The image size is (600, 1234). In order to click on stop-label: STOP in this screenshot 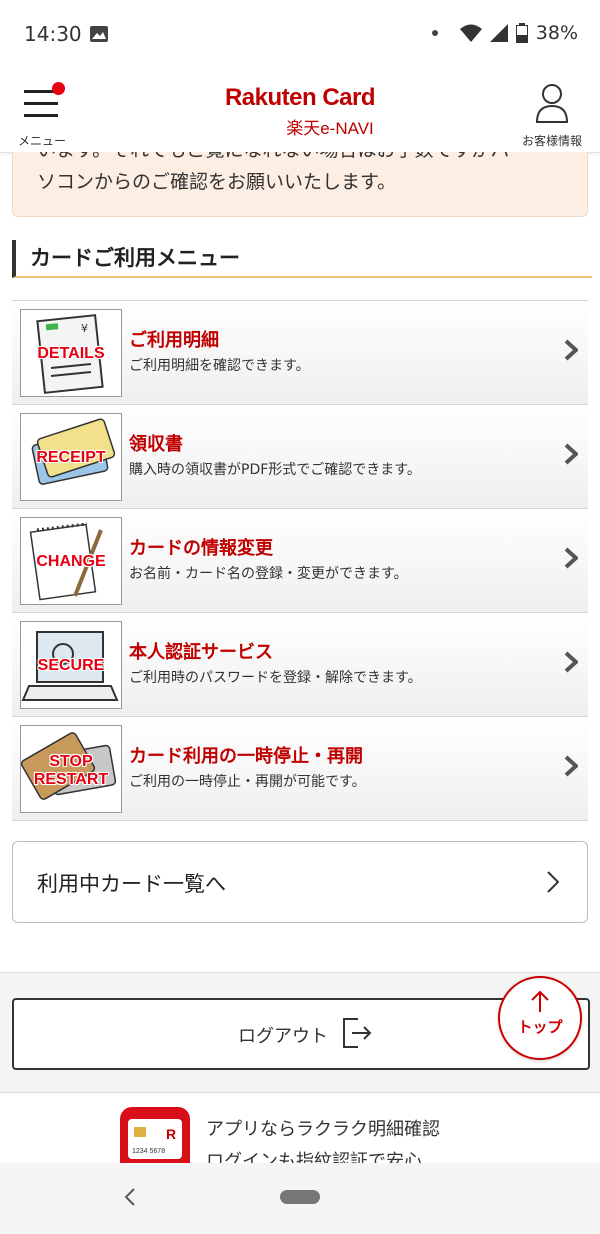, I will do `click(71, 761)`.